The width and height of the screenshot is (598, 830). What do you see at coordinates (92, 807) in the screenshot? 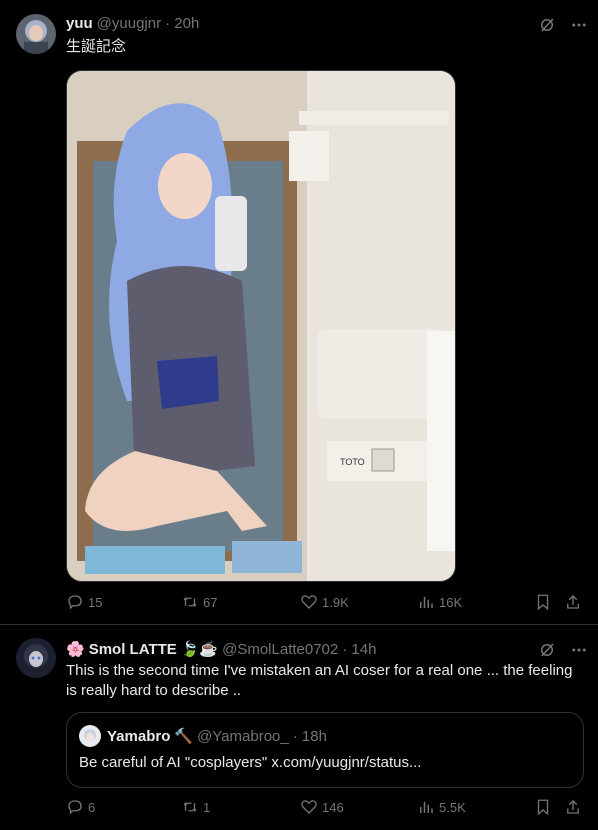
I see `reply-count: 6` at bounding box center [92, 807].